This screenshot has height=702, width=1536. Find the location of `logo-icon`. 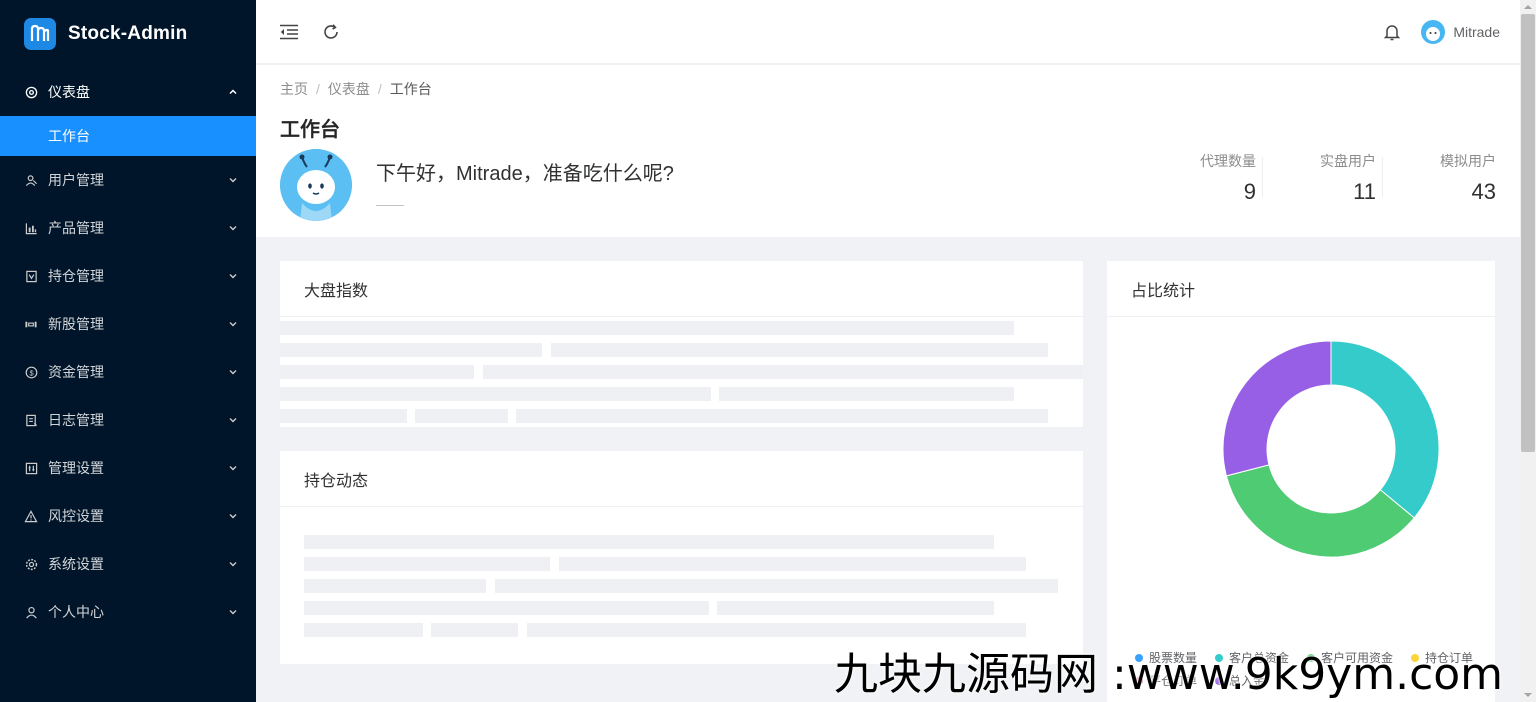

logo-icon is located at coordinates (40, 34).